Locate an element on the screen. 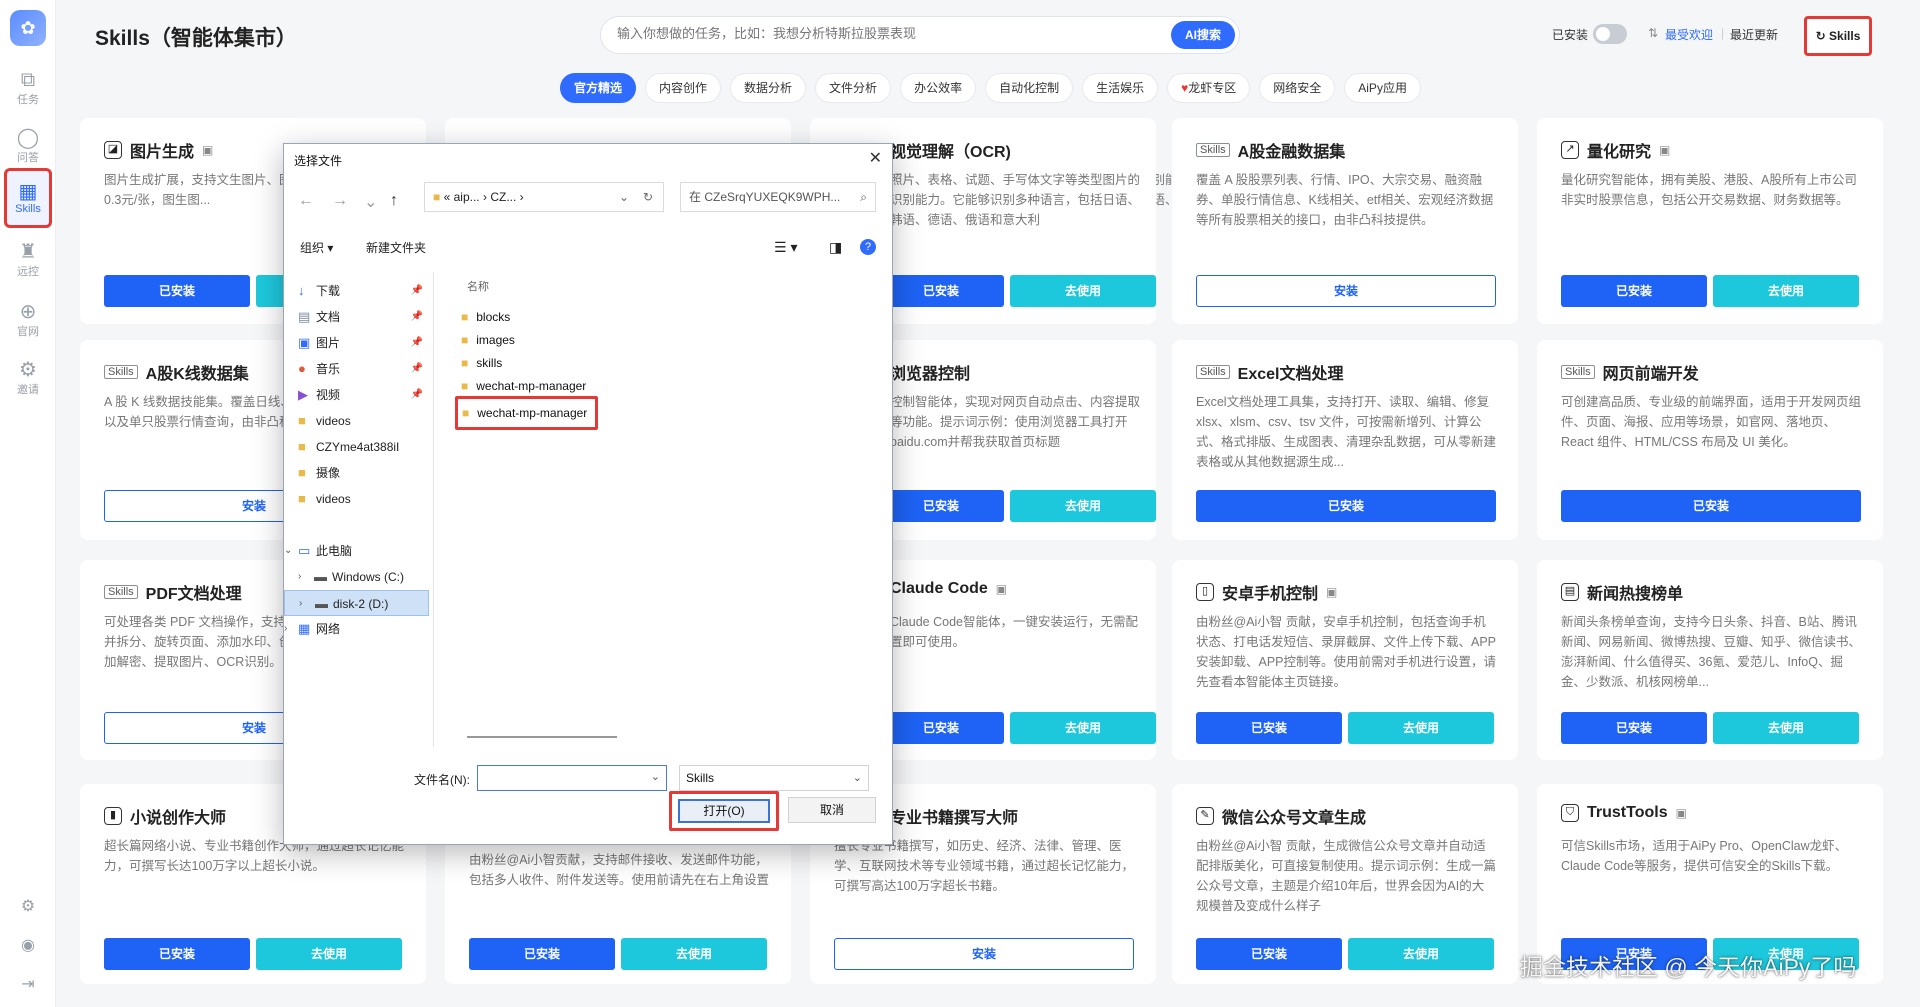 This screenshot has width=1920, height=1007. robot-icon: ♜ is located at coordinates (28, 252).